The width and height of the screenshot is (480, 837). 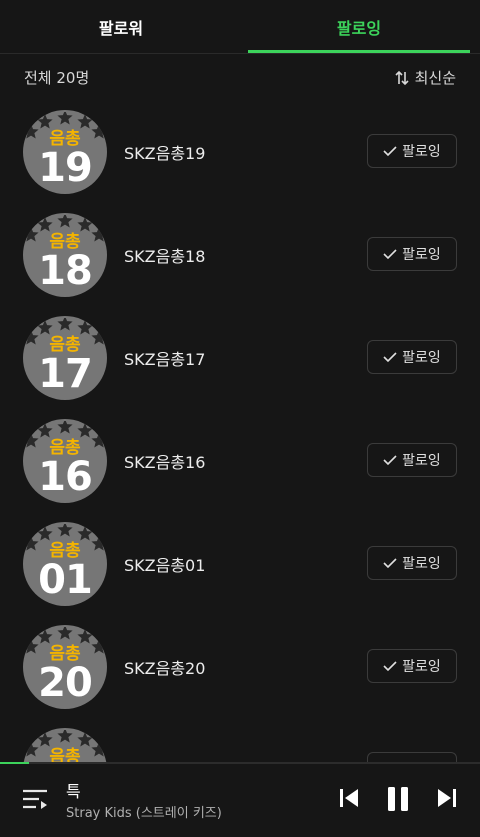 I want to click on avatar-number: 20, so click(x=65, y=683).